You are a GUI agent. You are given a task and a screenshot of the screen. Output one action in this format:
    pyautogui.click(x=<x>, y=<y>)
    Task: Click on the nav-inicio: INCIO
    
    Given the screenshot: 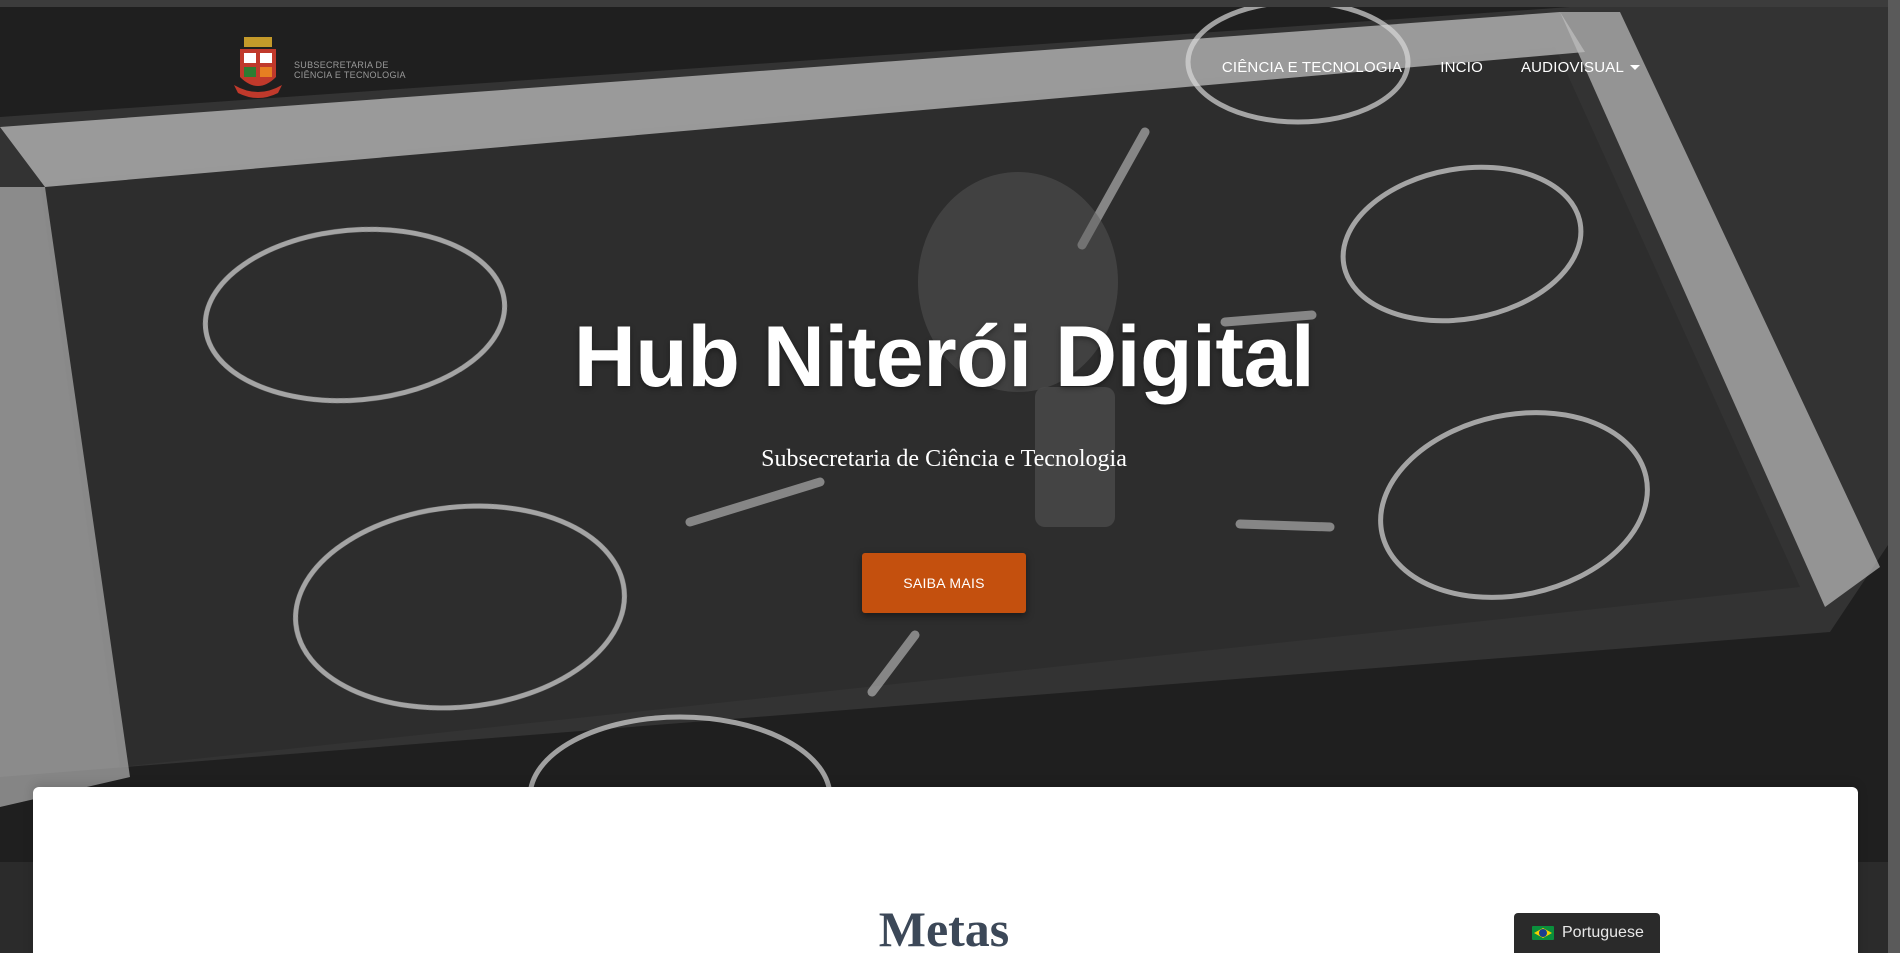 What is the action you would take?
    pyautogui.click(x=1461, y=67)
    